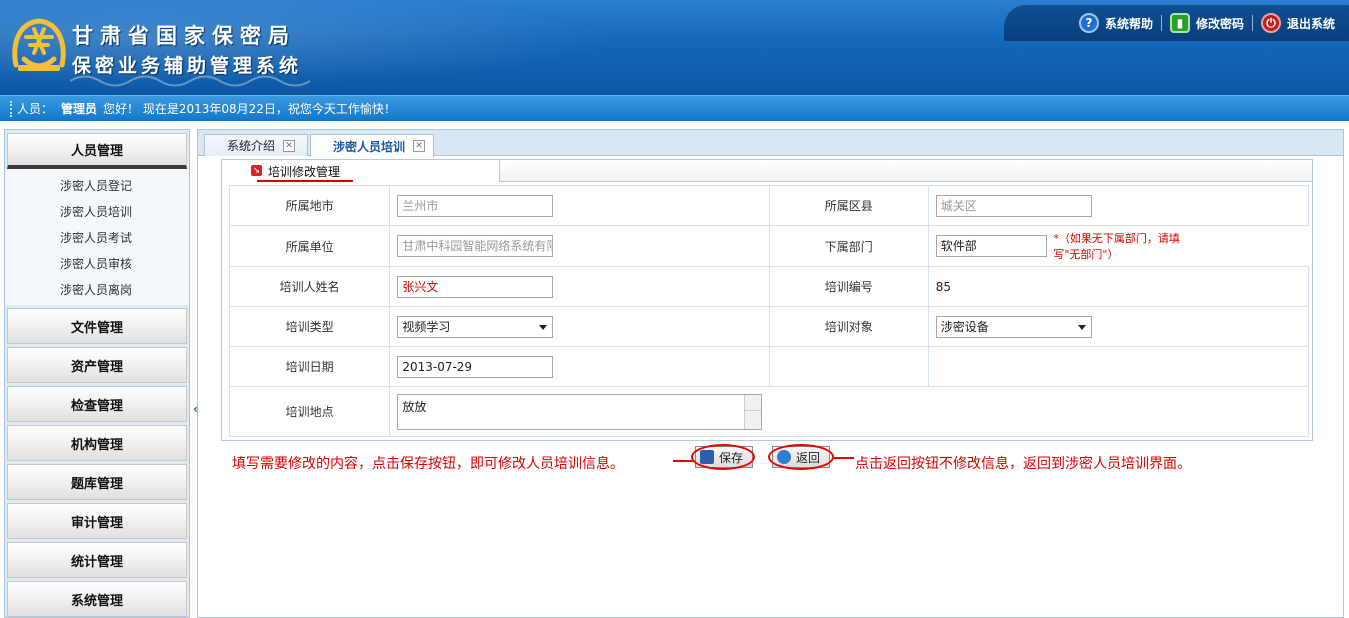  I want to click on unit-field: 甘肃中科园智能网络系统有限公司, so click(475, 246).